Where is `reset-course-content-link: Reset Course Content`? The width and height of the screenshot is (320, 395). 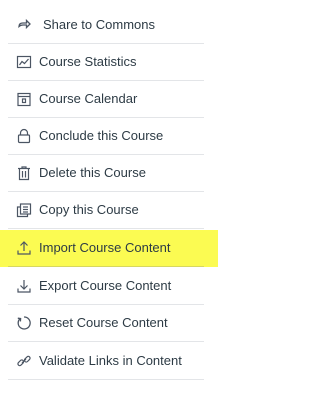 reset-course-content-link: Reset Course Content is located at coordinates (109, 323).